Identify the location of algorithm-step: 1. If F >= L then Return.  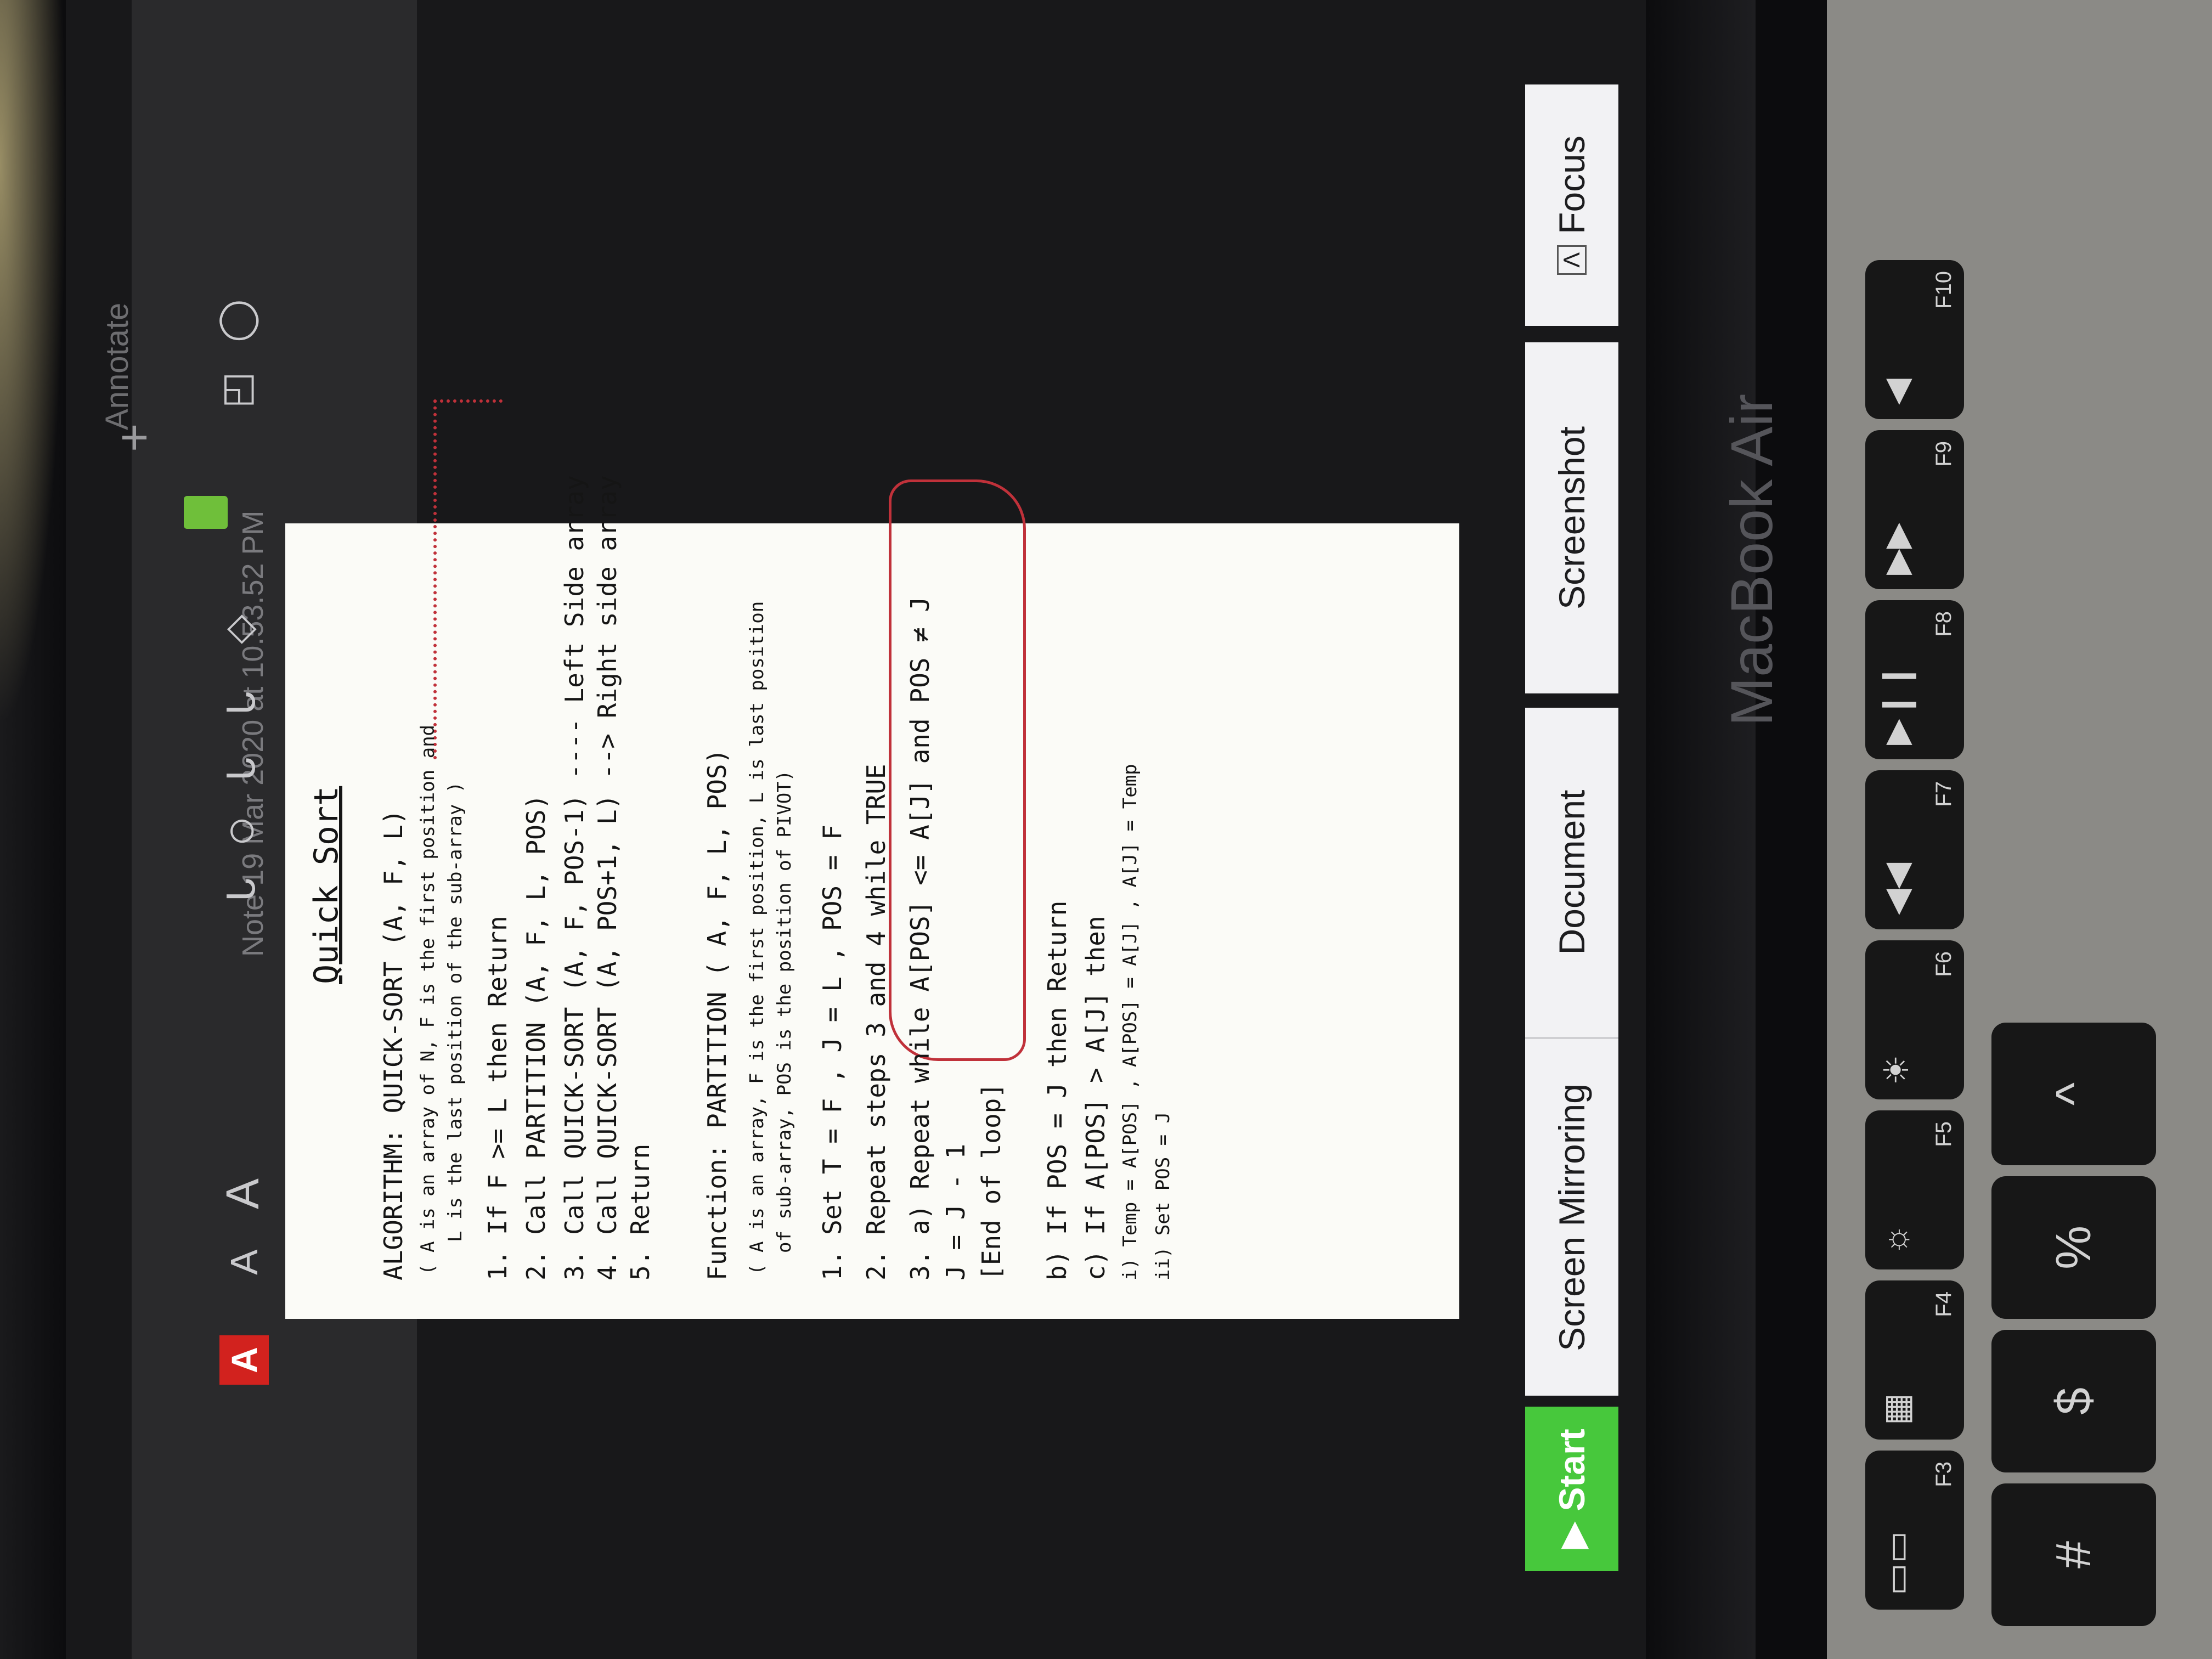
(497, 1098).